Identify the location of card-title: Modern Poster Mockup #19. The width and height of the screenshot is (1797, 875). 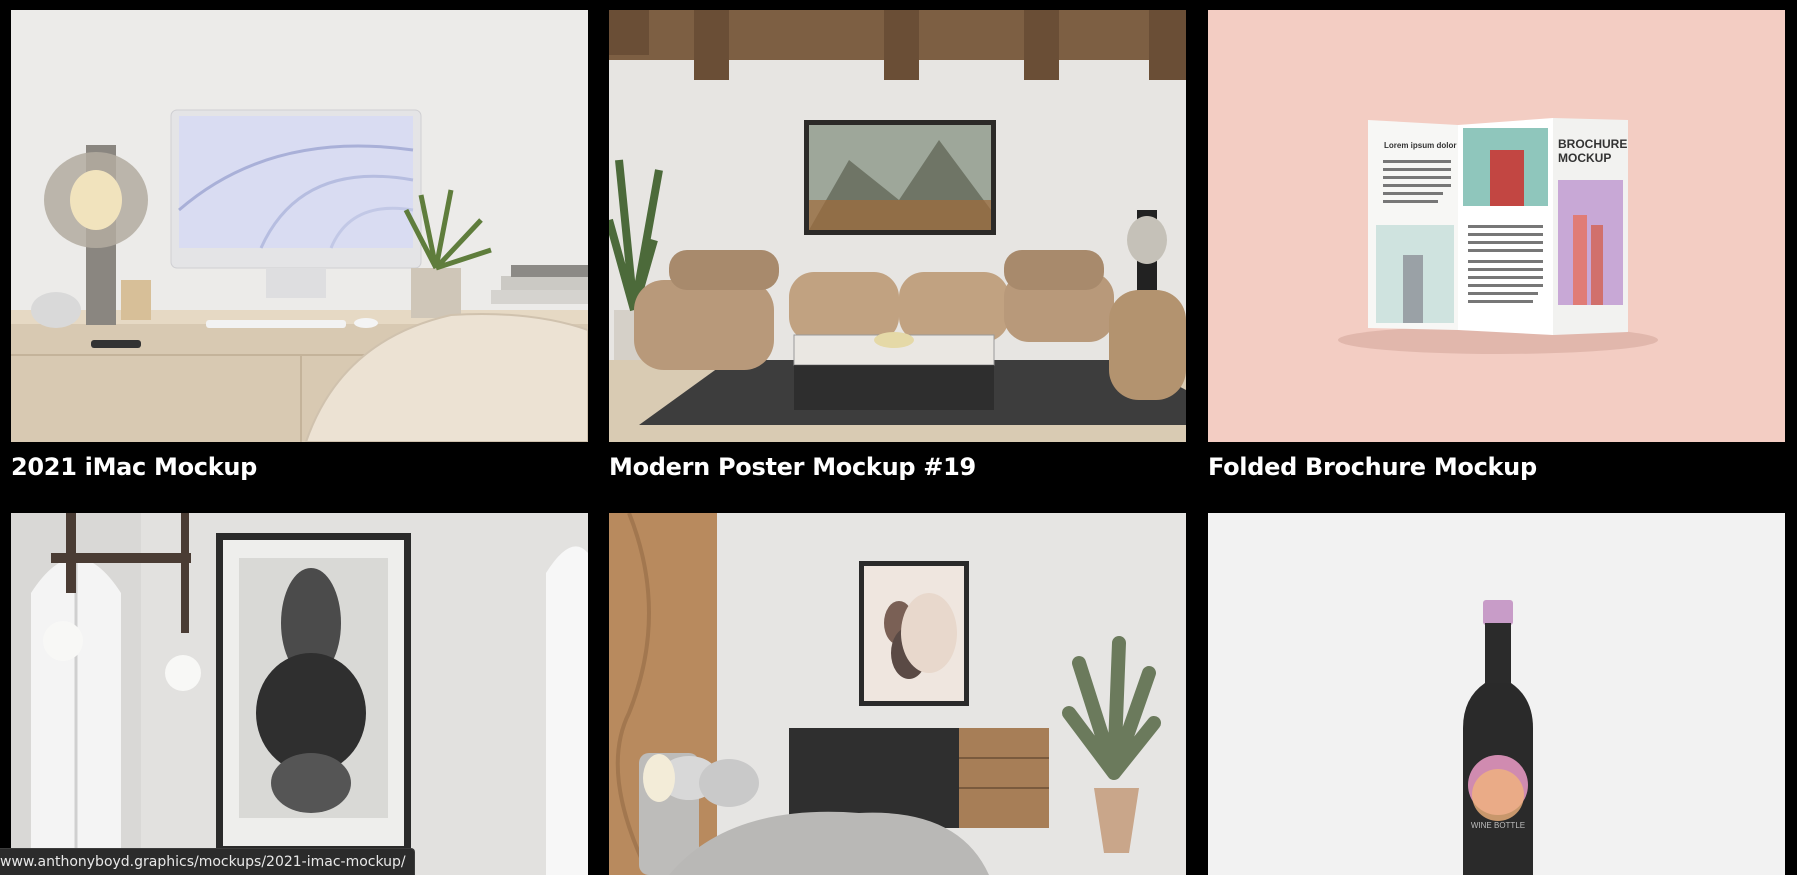
(792, 467).